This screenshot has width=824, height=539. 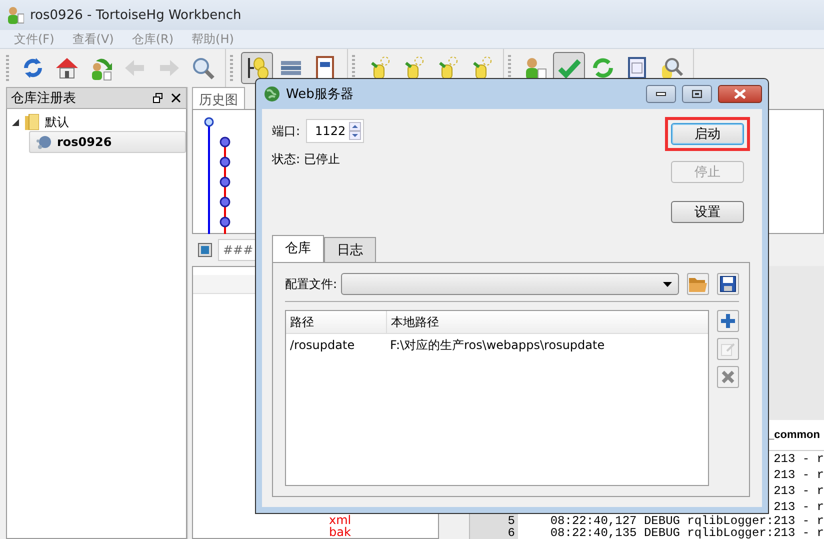 What do you see at coordinates (511, 521) in the screenshot?
I see `line-number: 5` at bounding box center [511, 521].